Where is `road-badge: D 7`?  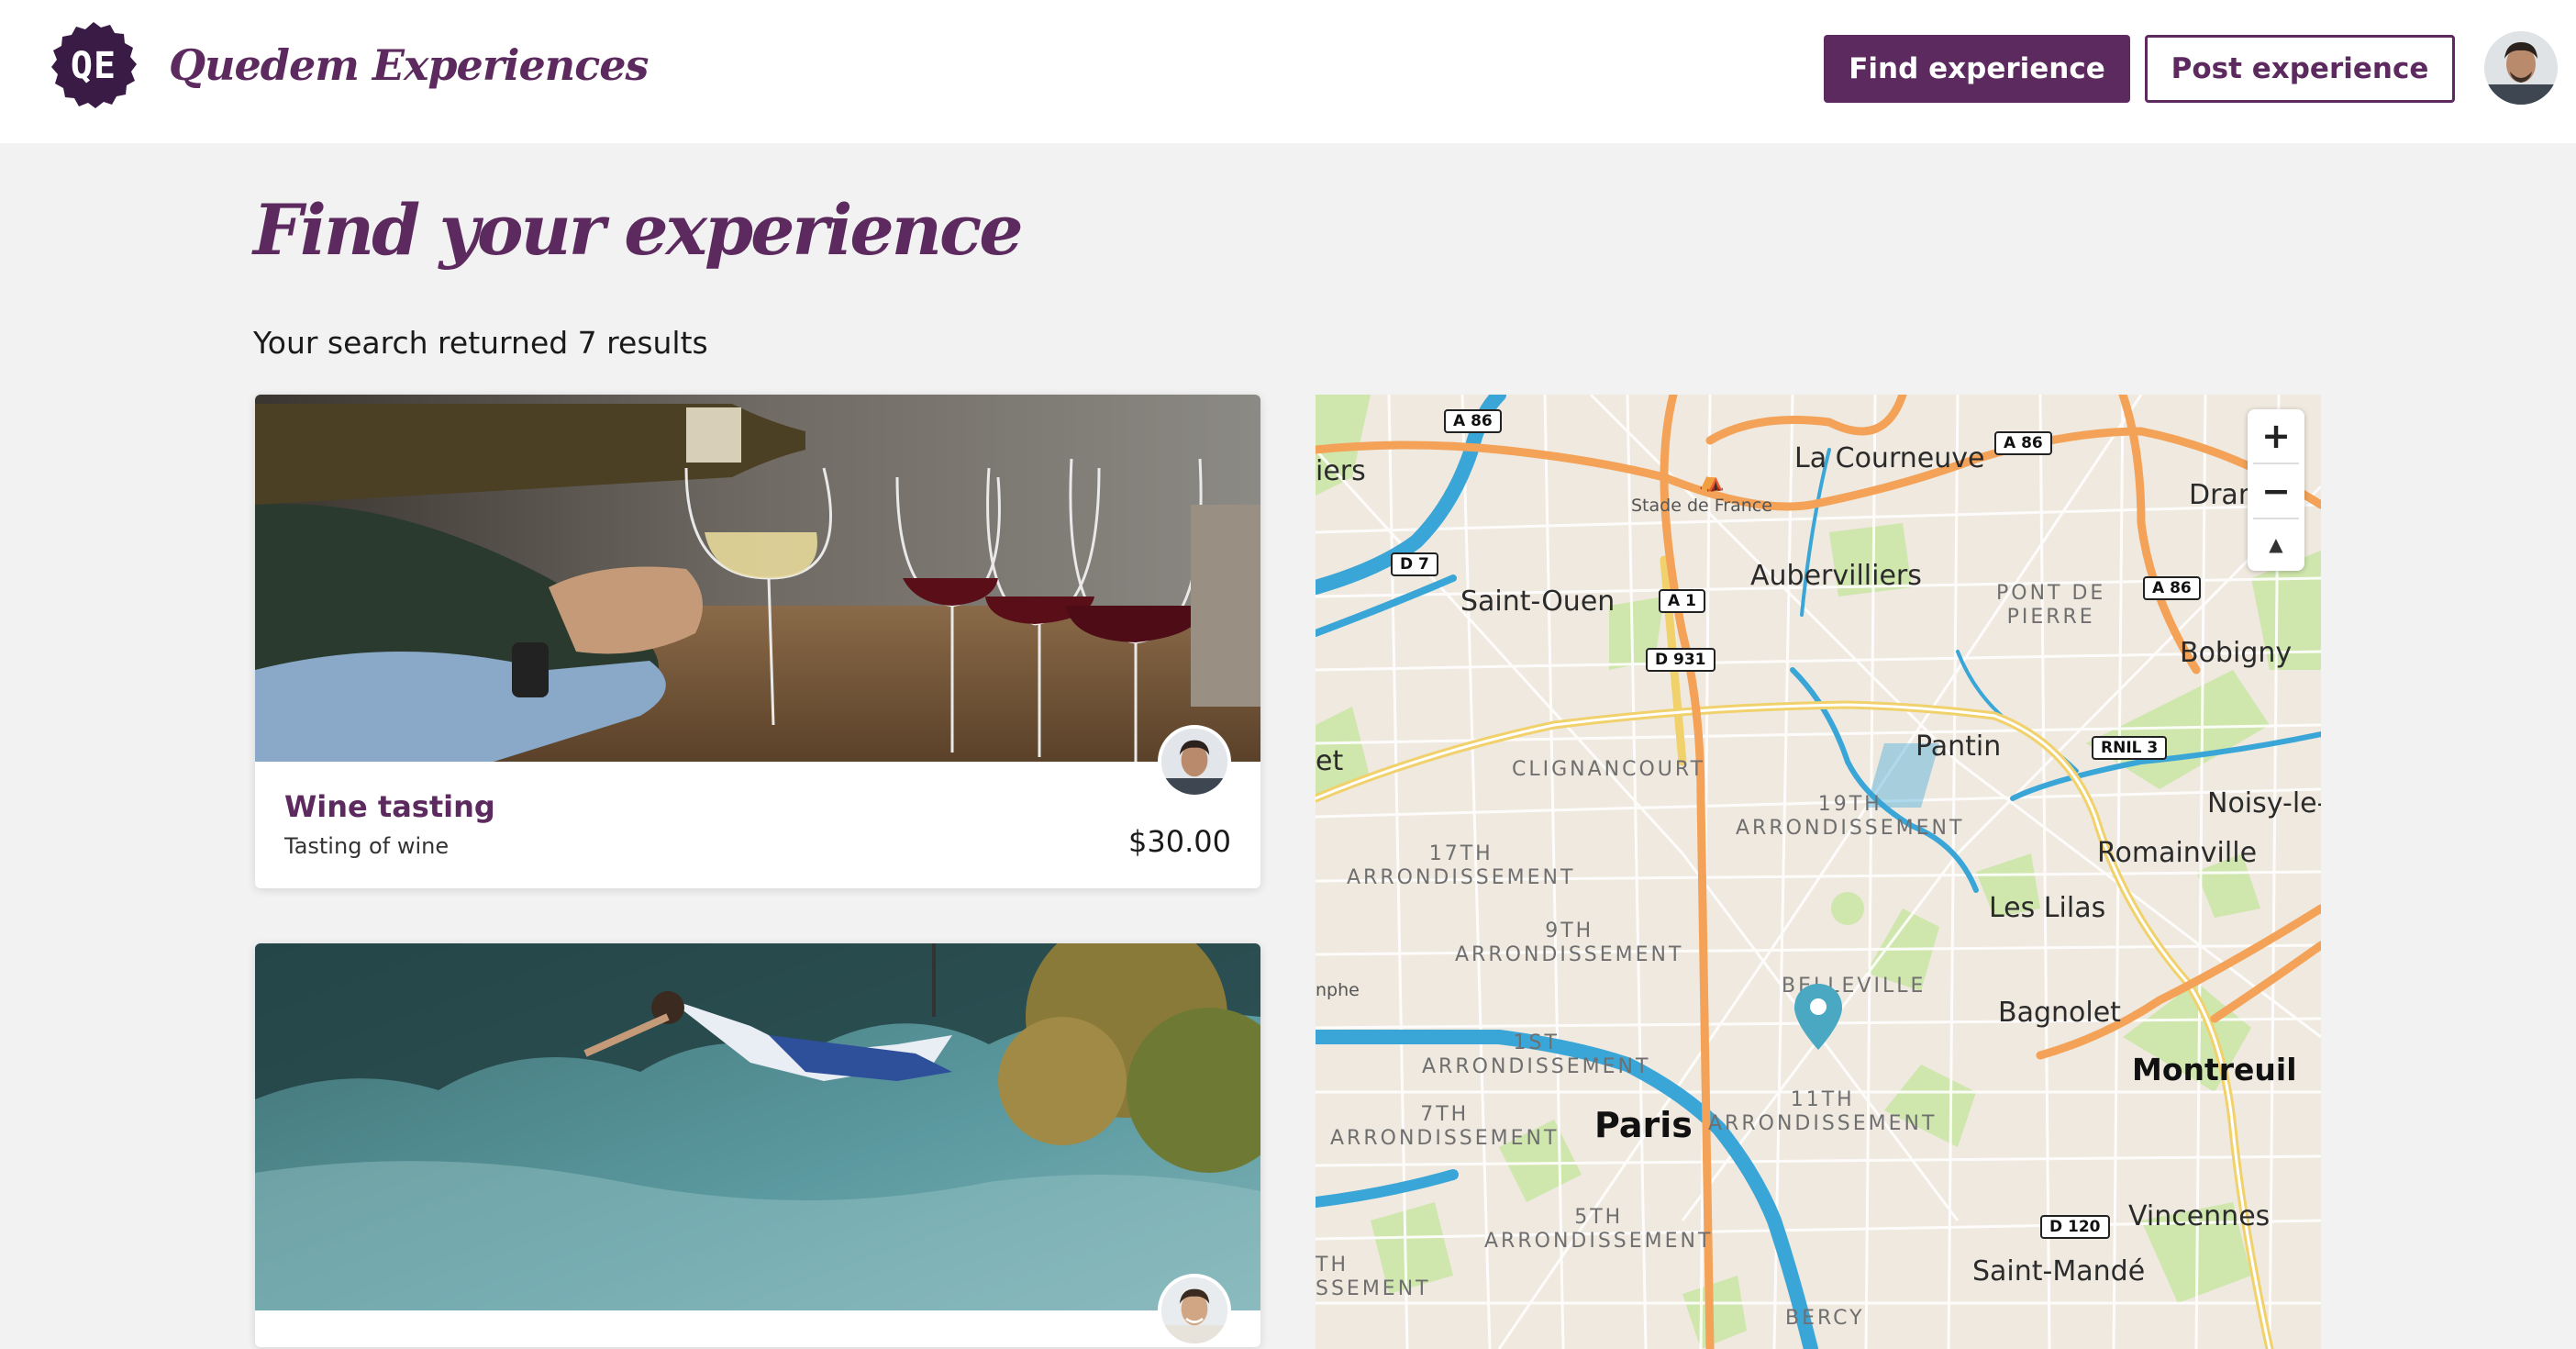 road-badge: D 7 is located at coordinates (1414, 564).